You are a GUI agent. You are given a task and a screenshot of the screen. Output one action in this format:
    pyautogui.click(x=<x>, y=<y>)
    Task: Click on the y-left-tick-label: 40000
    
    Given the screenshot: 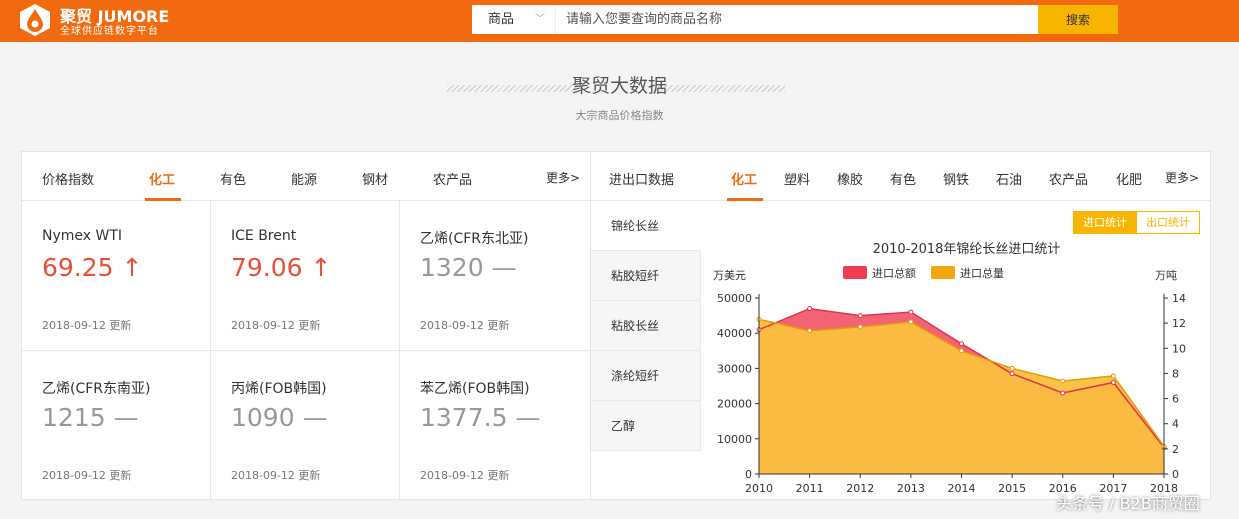 What is the action you would take?
    pyautogui.click(x=734, y=333)
    